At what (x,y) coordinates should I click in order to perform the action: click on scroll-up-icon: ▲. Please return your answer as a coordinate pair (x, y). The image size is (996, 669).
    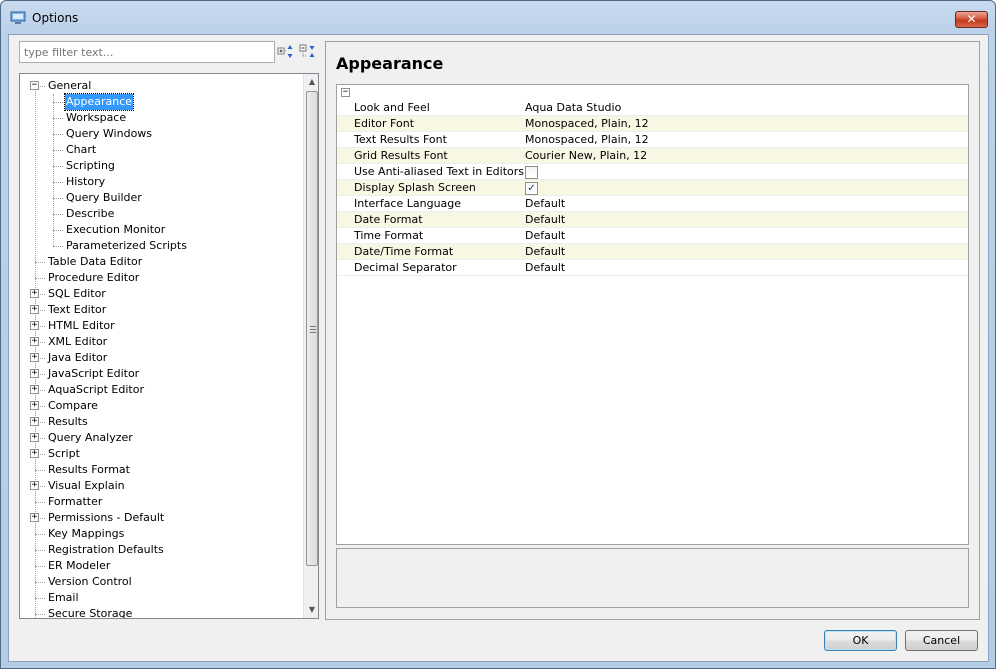
    Looking at the image, I should click on (311, 82).